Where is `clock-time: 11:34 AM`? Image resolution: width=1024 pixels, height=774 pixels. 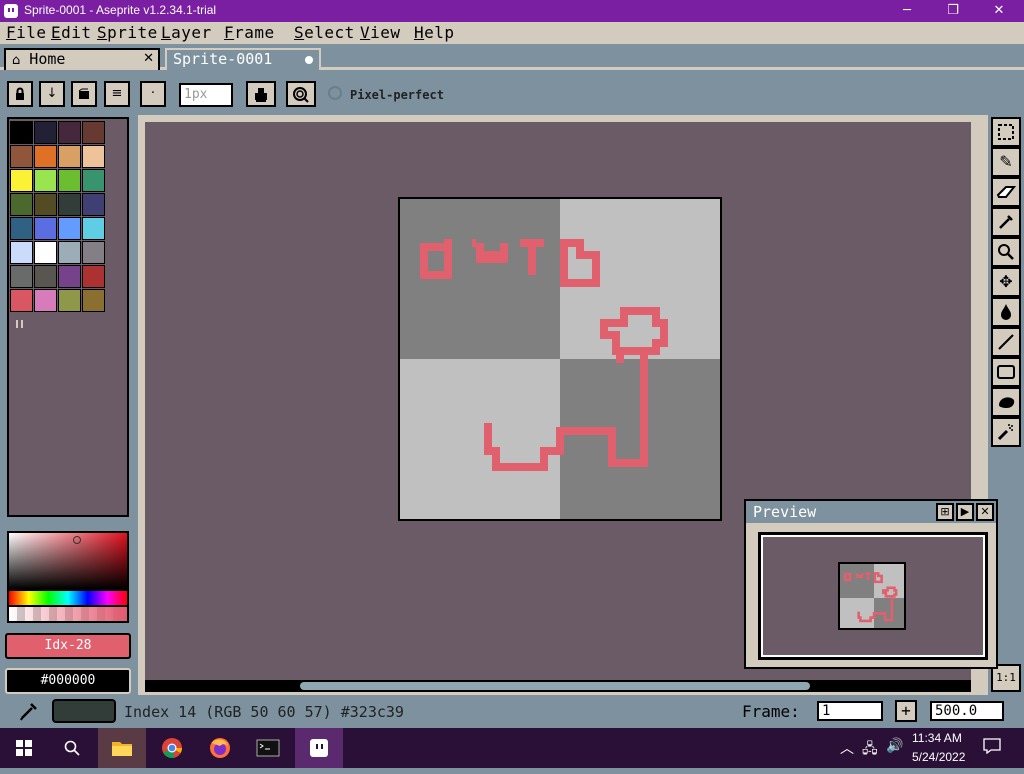
clock-time: 11:34 AM is located at coordinates (937, 738).